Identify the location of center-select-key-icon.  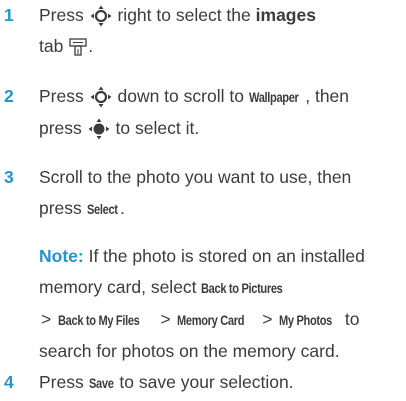
(99, 129).